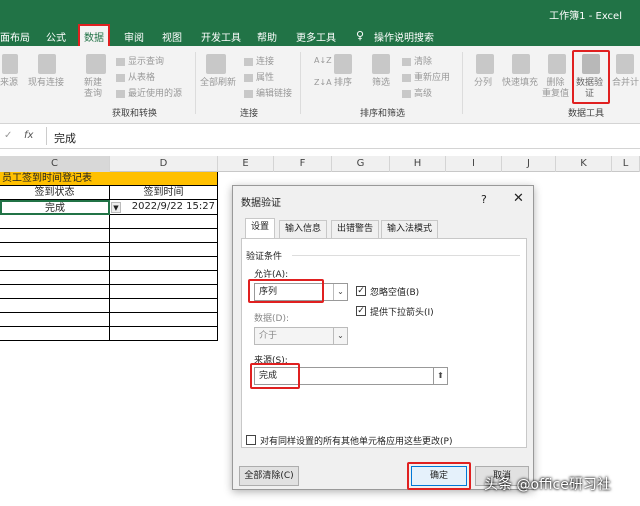 This screenshot has width=640, height=506. I want to click on consolidate-icon, so click(625, 64).